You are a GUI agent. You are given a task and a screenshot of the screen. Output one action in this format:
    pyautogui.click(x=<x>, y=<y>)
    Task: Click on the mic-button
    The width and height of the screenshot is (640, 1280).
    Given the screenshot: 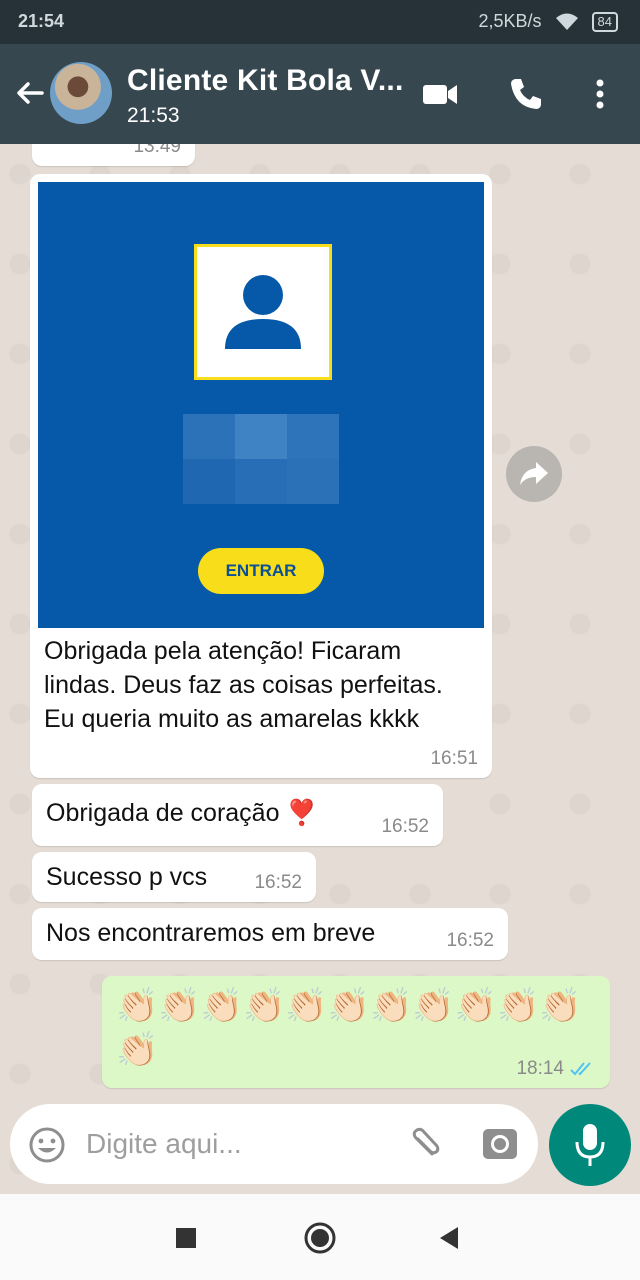 What is the action you would take?
    pyautogui.click(x=590, y=1145)
    